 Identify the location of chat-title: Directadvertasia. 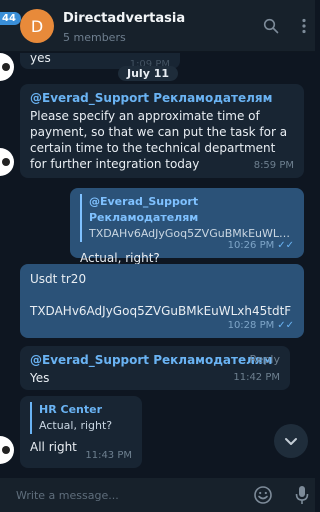
(124, 18).